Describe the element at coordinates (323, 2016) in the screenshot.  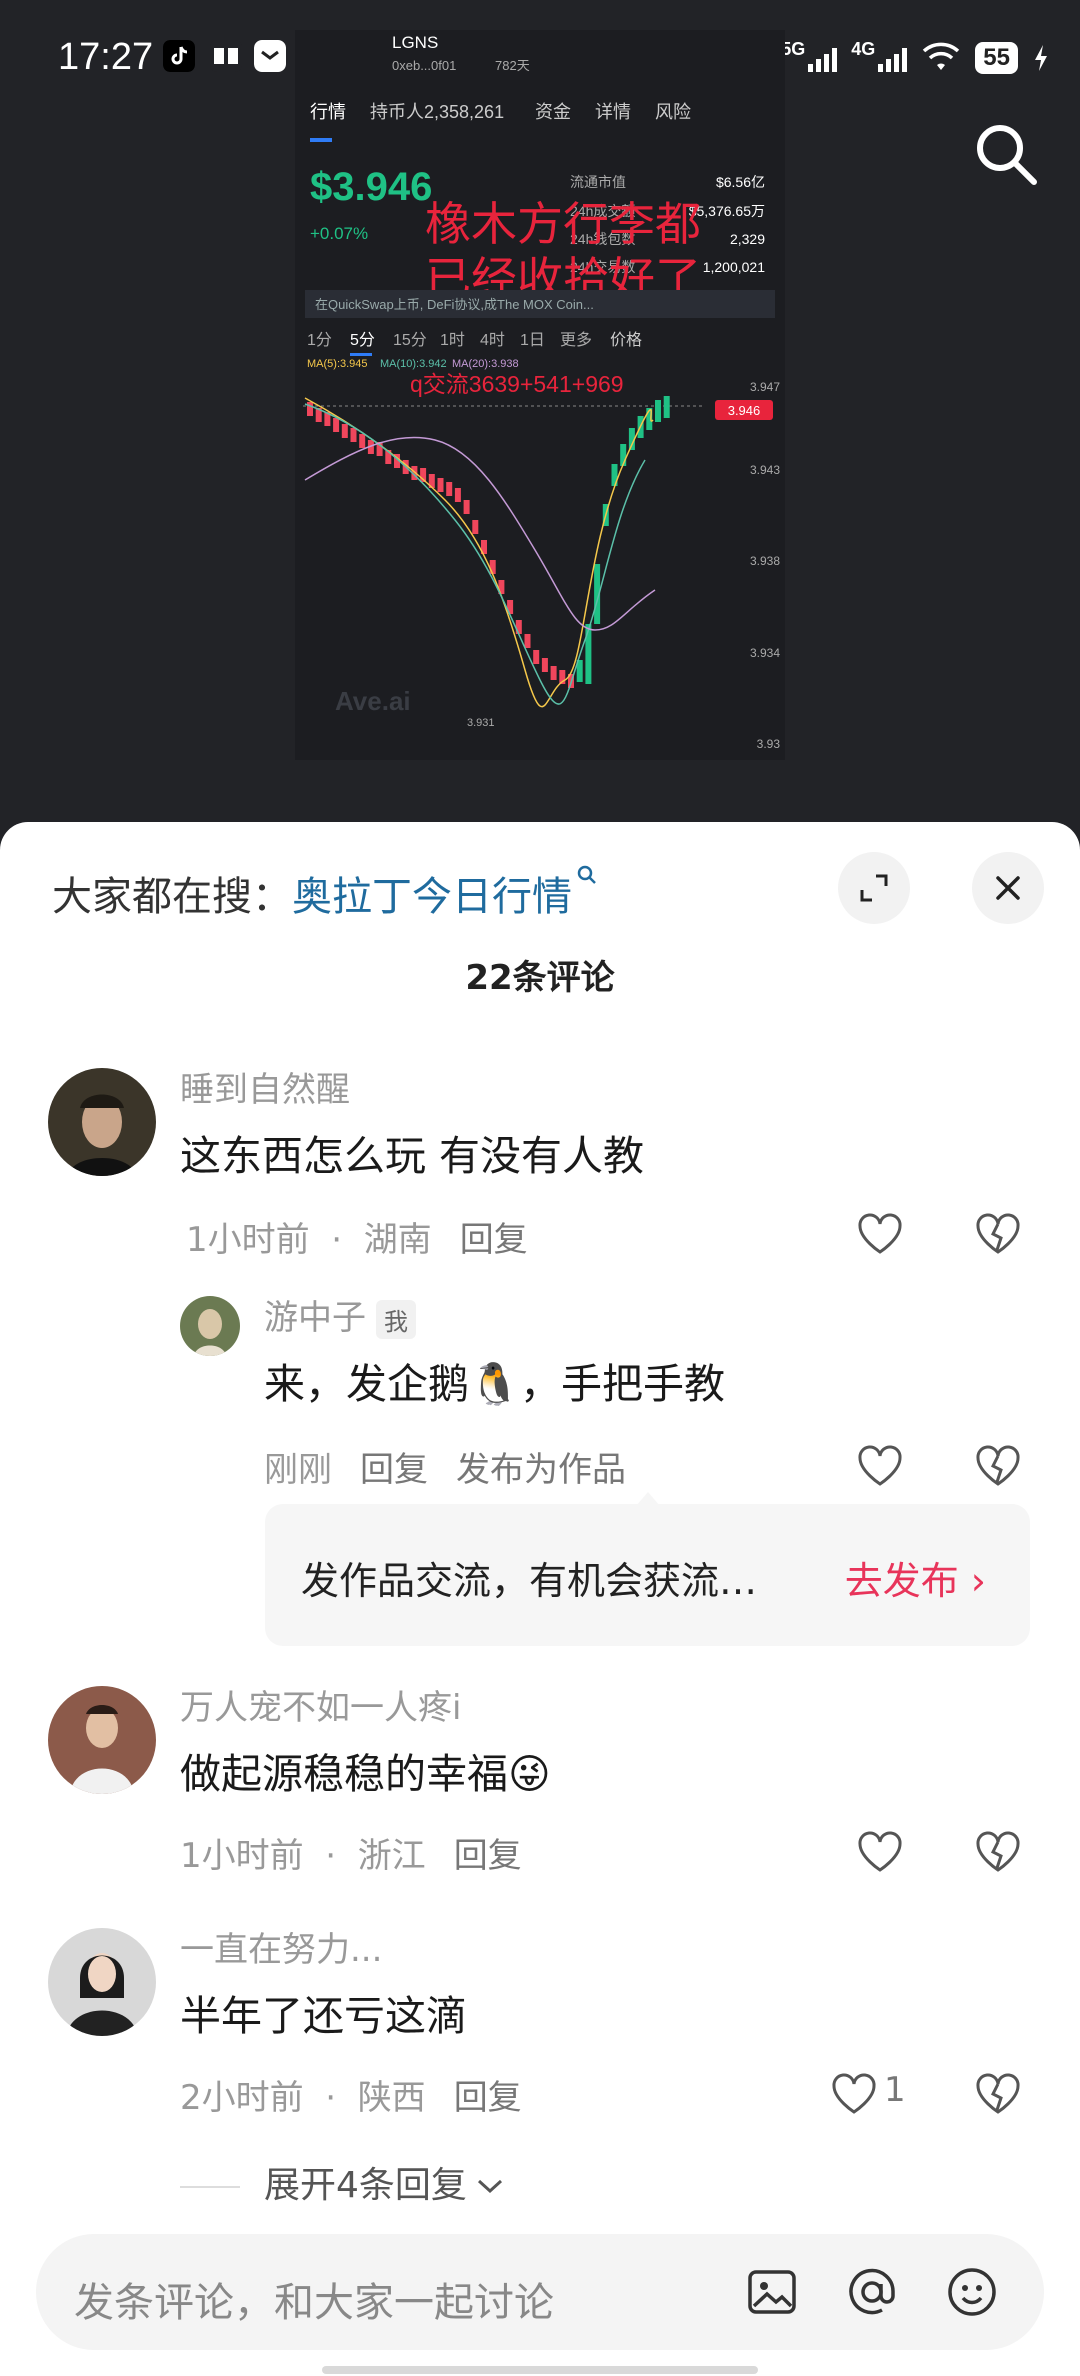
I see `comment-text: 半年了还亏这滴` at that location.